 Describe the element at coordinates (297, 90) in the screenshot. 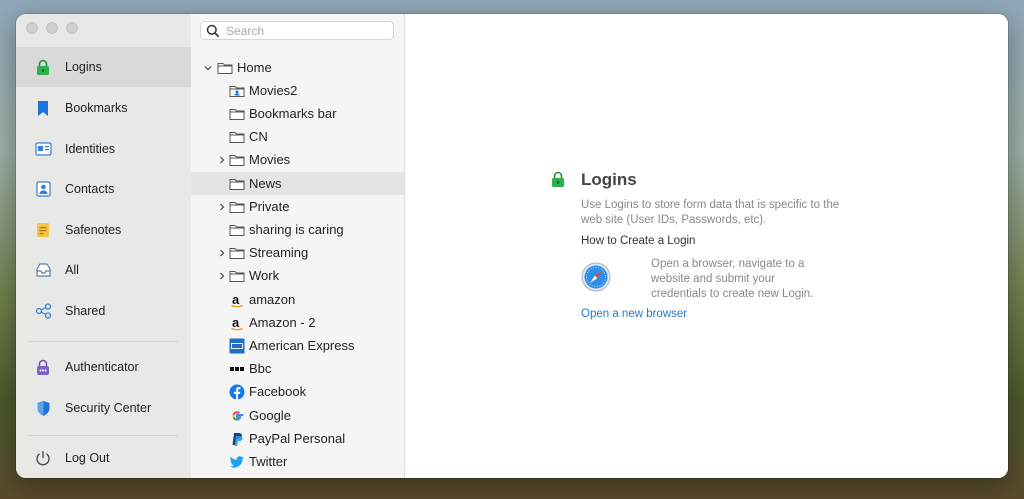

I see `tree-item: Movies2` at that location.